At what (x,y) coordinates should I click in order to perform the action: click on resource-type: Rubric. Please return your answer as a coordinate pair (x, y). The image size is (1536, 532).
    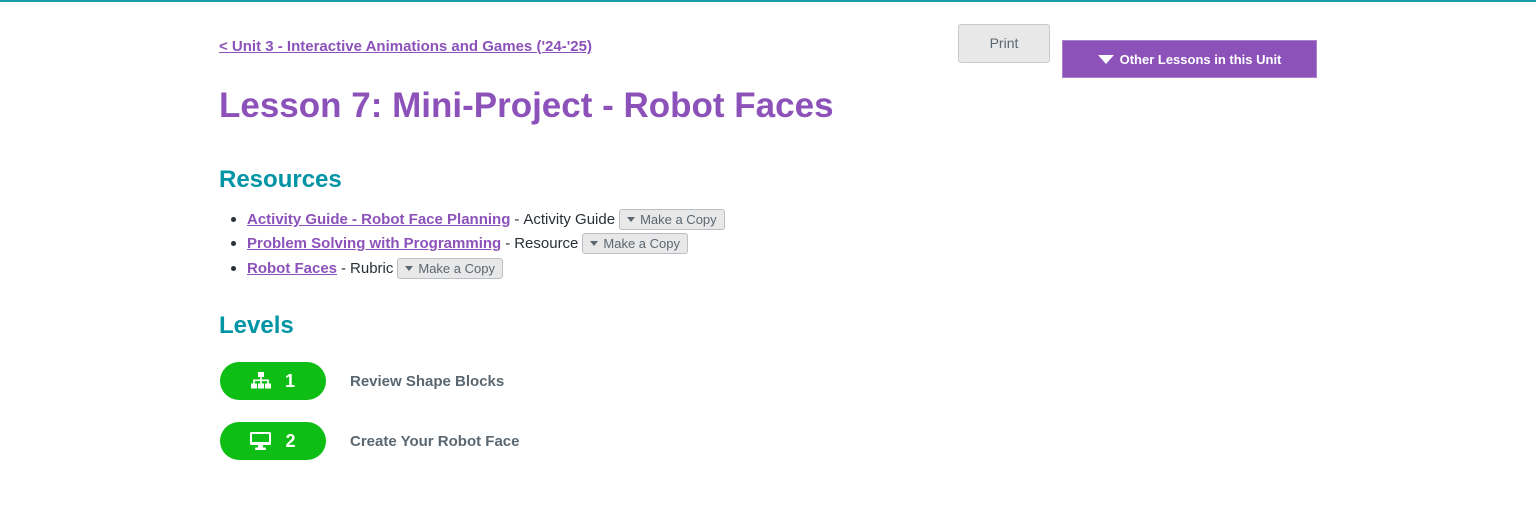
    Looking at the image, I should click on (372, 268).